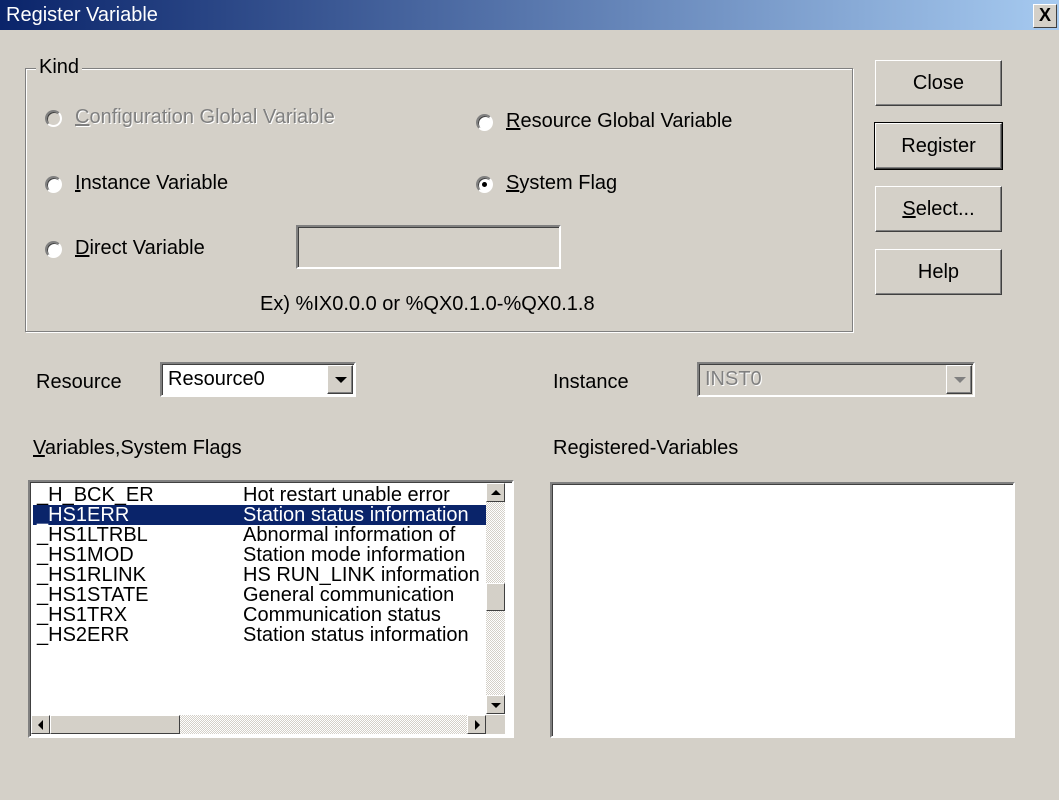  What do you see at coordinates (342, 615) in the screenshot?
I see `variable-description: Communication status` at bounding box center [342, 615].